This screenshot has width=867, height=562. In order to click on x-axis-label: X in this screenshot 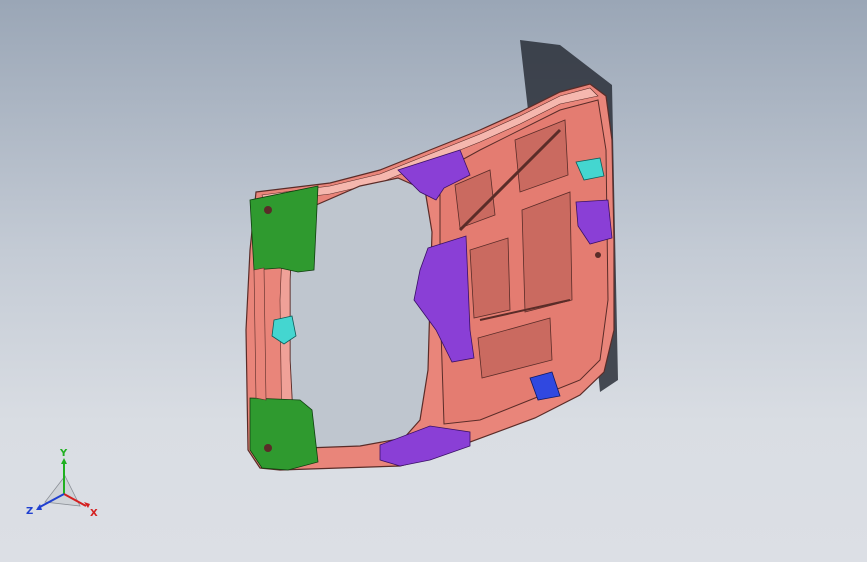, I will do `click(94, 513)`.